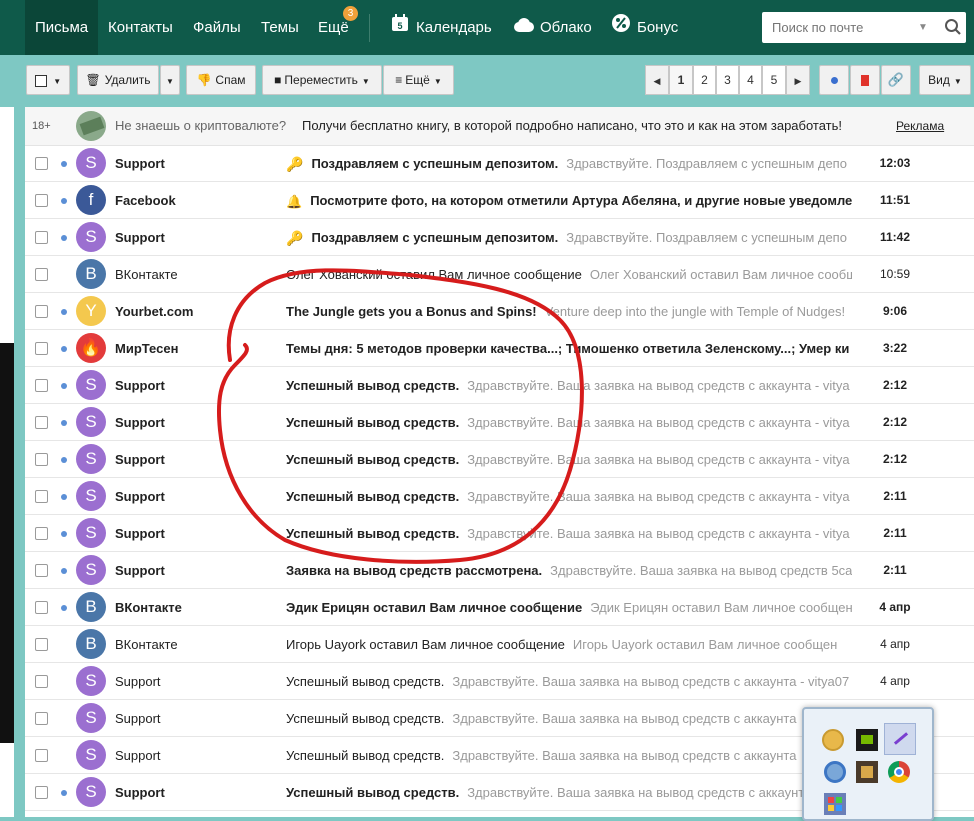 The image size is (974, 821). I want to click on ad-link: Реклама, so click(920, 126).